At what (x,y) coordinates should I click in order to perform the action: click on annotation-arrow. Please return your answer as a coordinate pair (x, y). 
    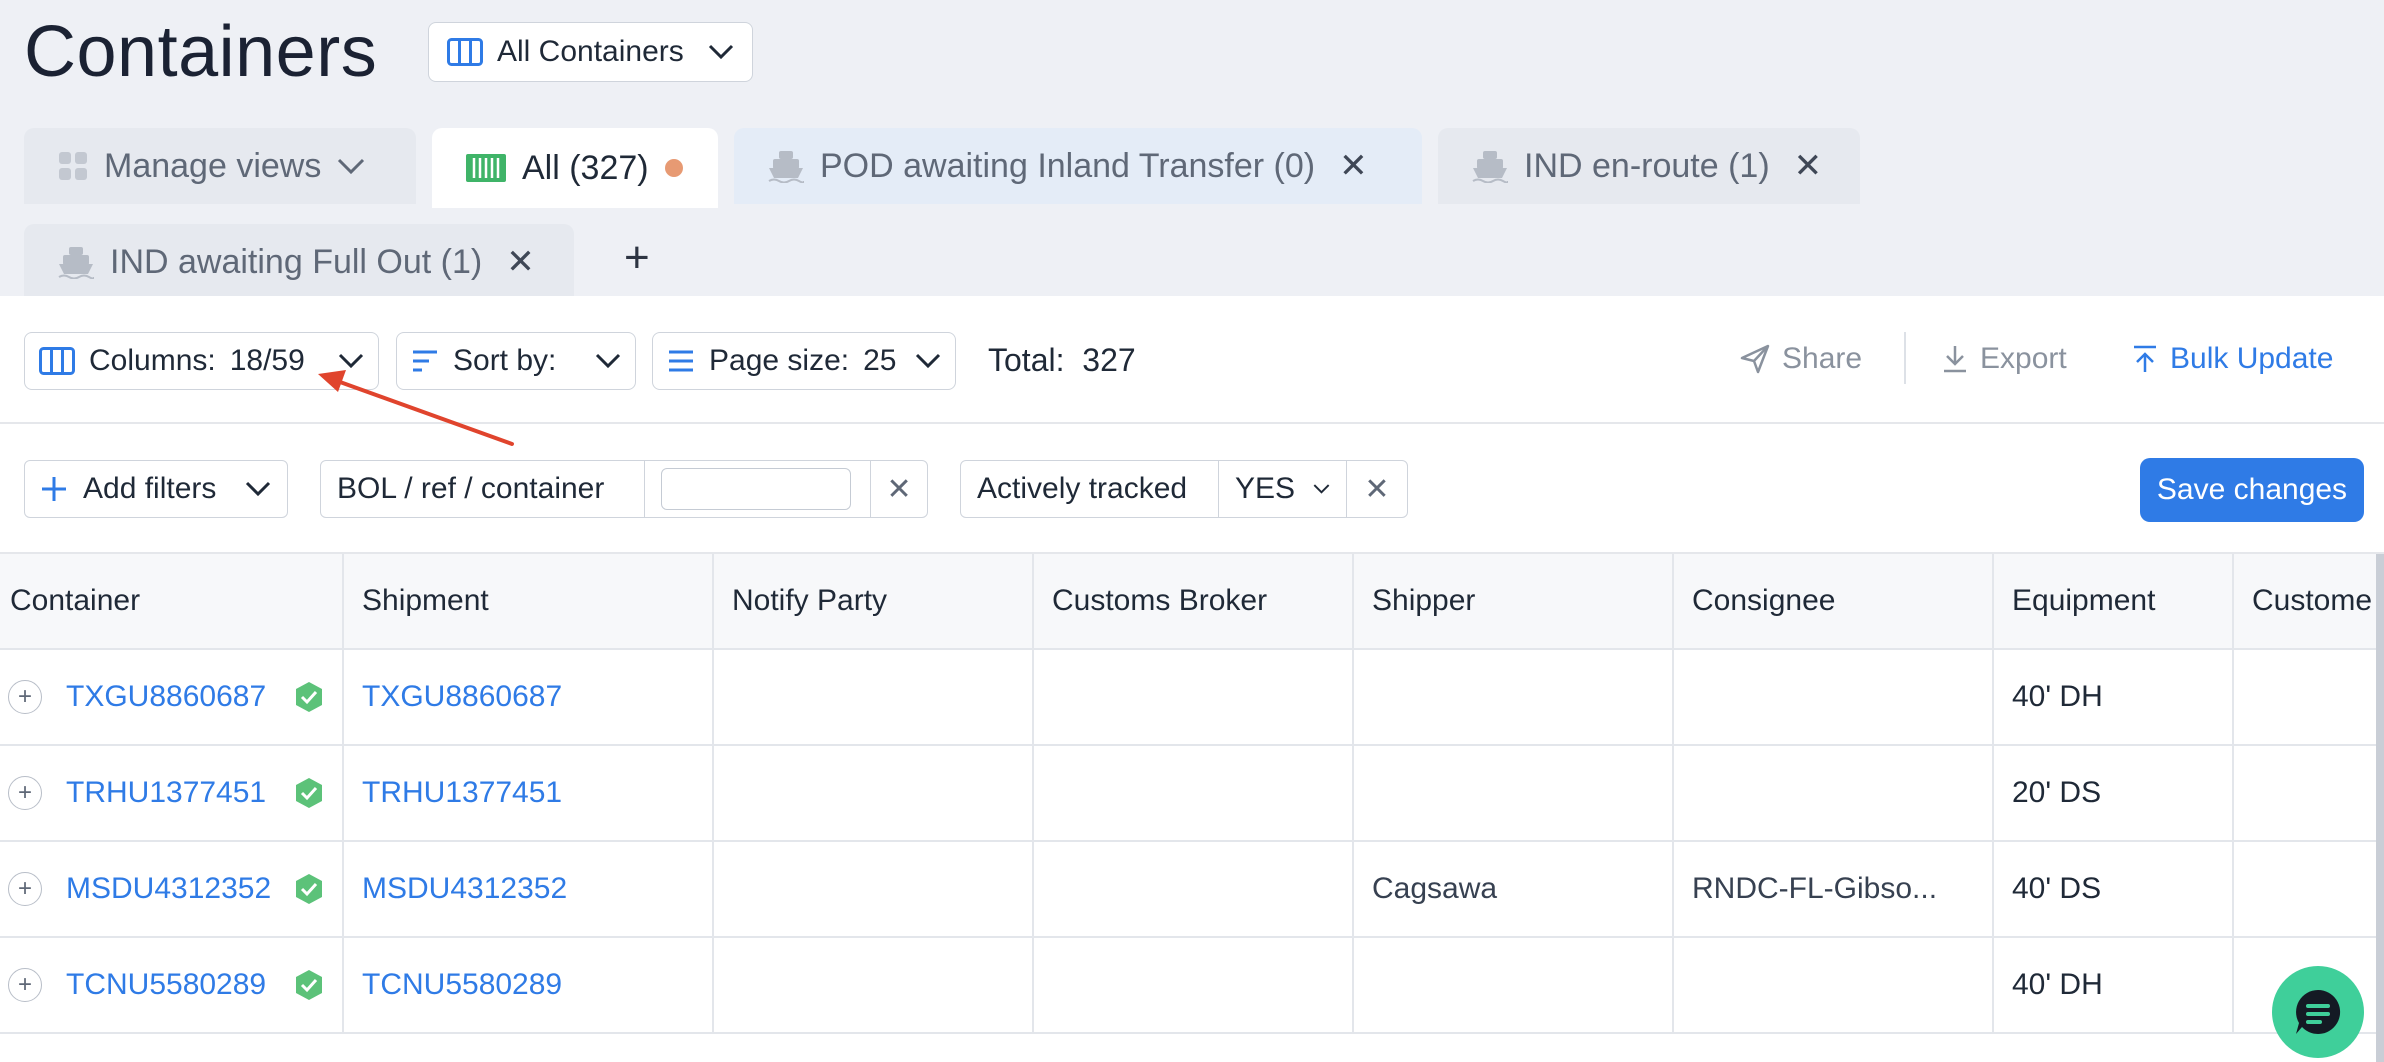
    Looking at the image, I should click on (416, 408).